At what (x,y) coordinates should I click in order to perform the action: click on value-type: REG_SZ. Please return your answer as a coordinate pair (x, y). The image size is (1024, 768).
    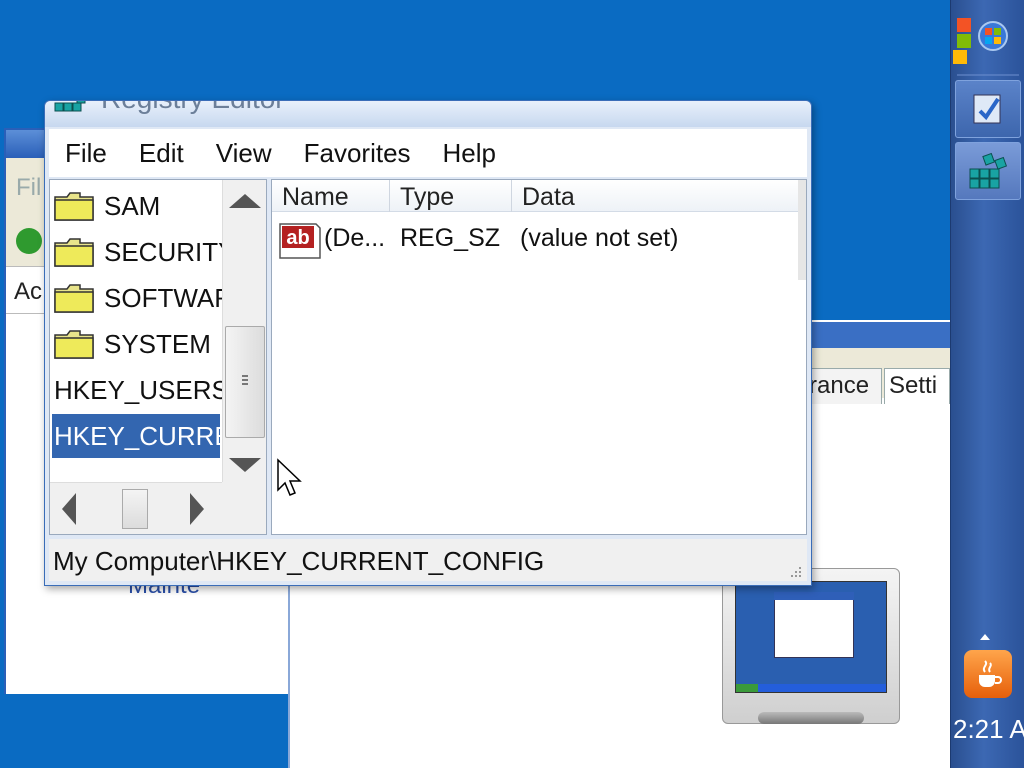
    Looking at the image, I should click on (450, 238).